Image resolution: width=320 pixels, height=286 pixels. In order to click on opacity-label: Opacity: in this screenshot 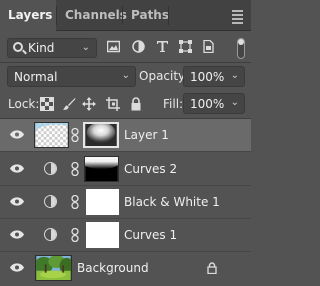, I will do `click(164, 76)`.